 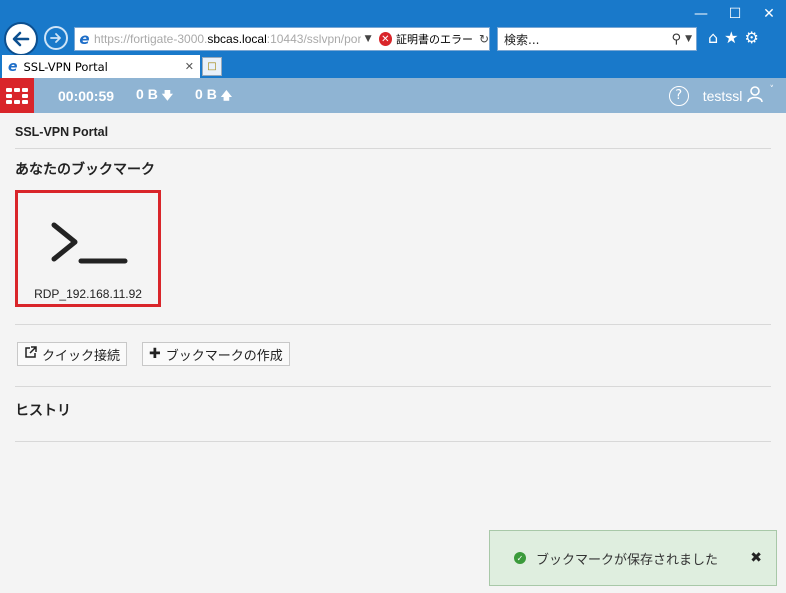 What do you see at coordinates (13, 66) in the screenshot?
I see `ie-tab-icon: e` at bounding box center [13, 66].